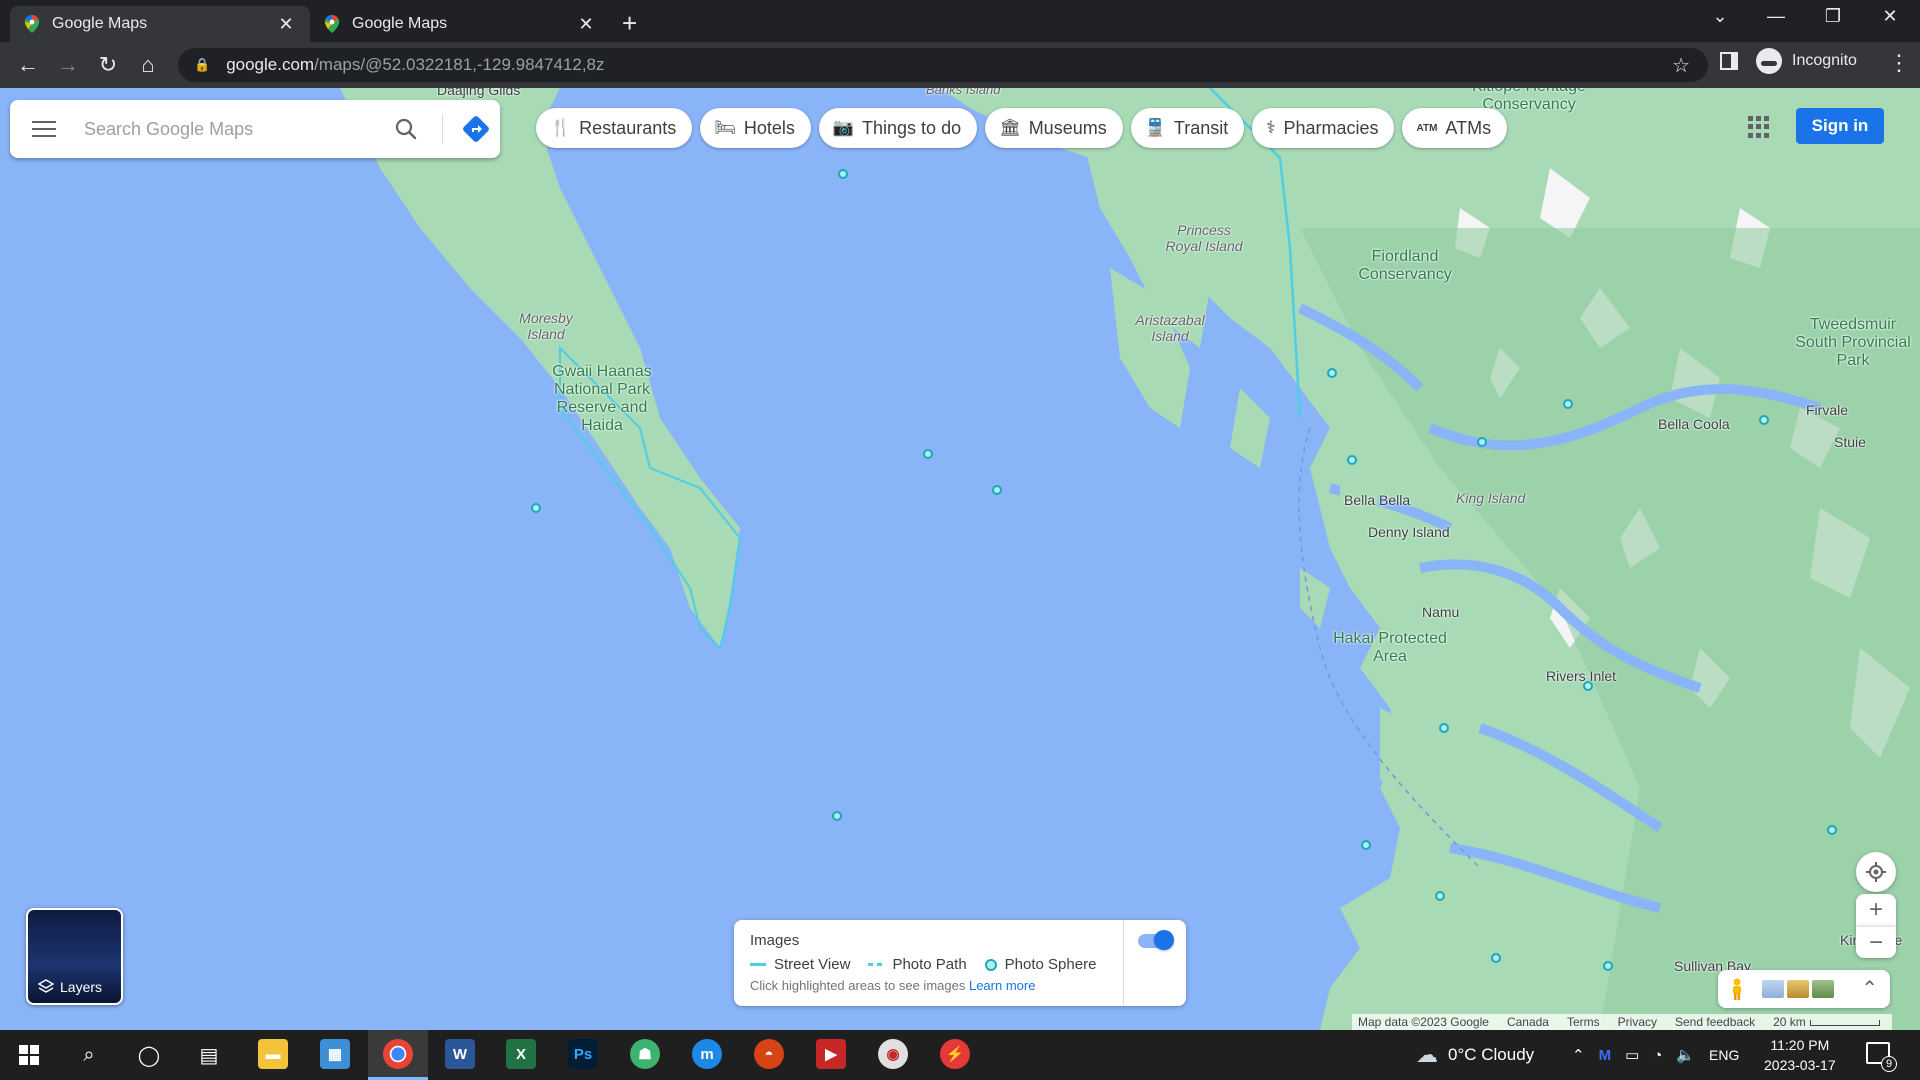 This screenshot has height=1080, width=1920. Describe the element at coordinates (831, 1054) in the screenshot. I see `video-editor-icon: ▶` at that location.